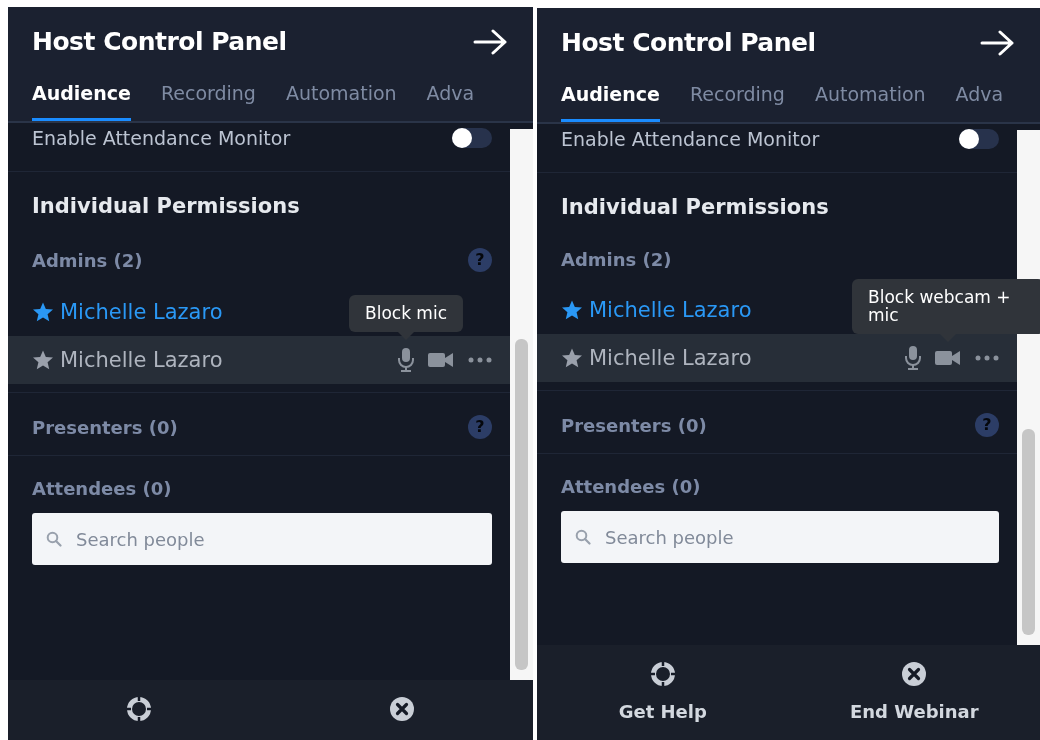 This screenshot has width=1040, height=740. Describe the element at coordinates (946, 306) in the screenshot. I see `tooltip: Block webcam + mic` at that location.